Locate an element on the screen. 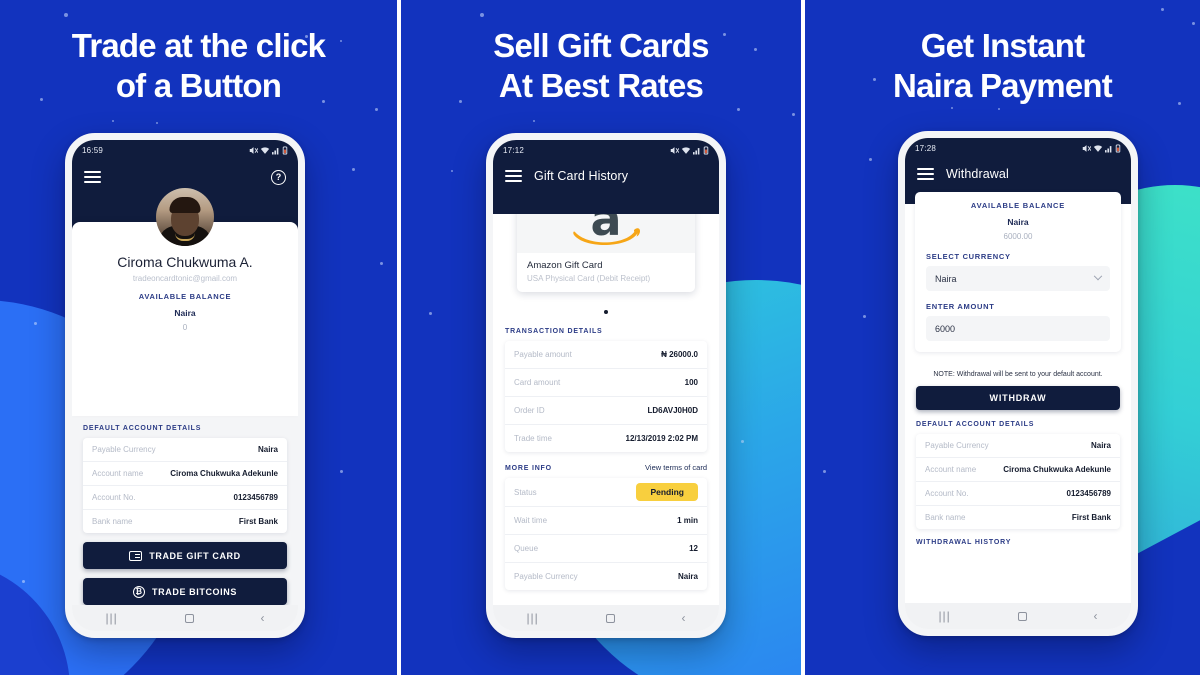  appbar-extension is located at coordinates (606, 203).